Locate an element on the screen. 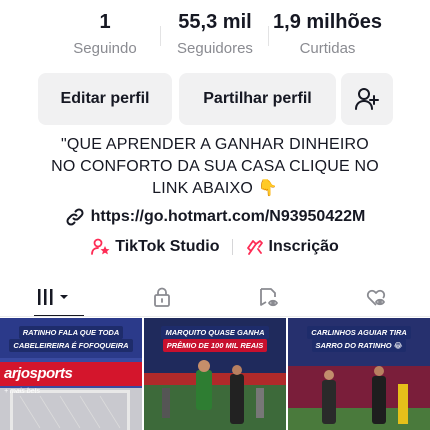  video-caption: CARLINHOS AGUIAR TIRA SARRO DO RATINHO 😂 is located at coordinates (359, 339).